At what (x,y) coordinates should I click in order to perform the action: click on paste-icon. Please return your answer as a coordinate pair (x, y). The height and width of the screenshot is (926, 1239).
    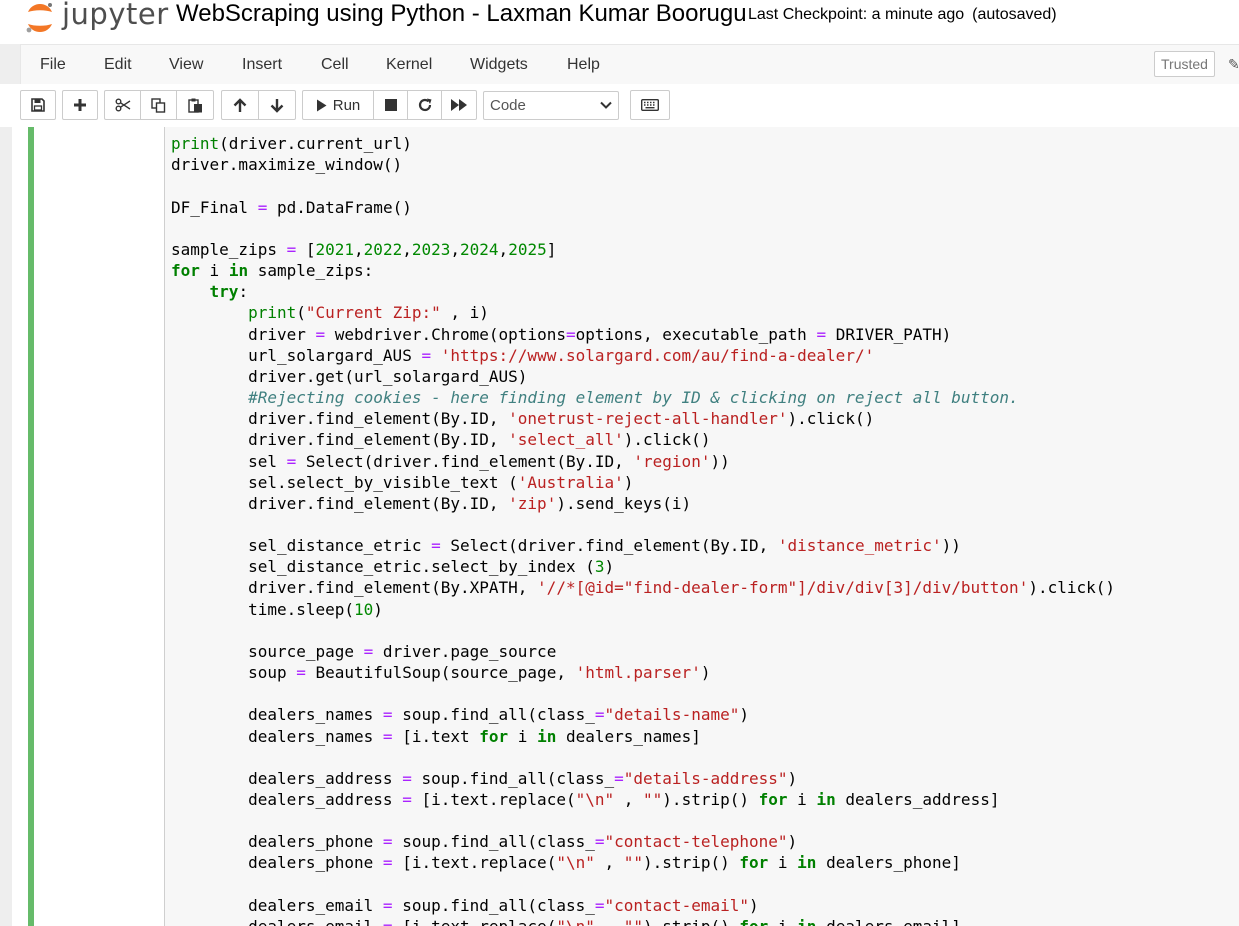
    Looking at the image, I should click on (194, 105).